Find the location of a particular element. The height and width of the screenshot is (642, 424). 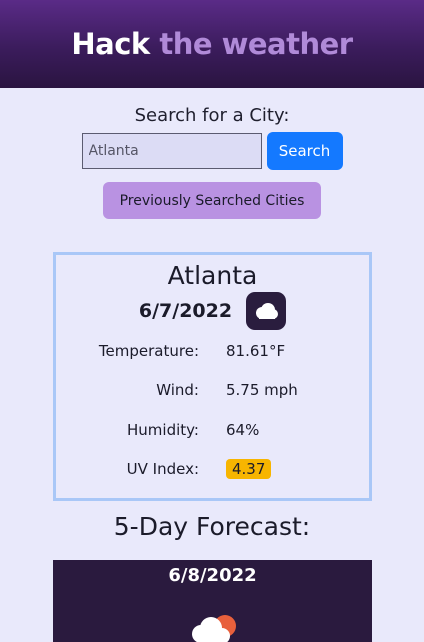

cloud-icon is located at coordinates (266, 311).